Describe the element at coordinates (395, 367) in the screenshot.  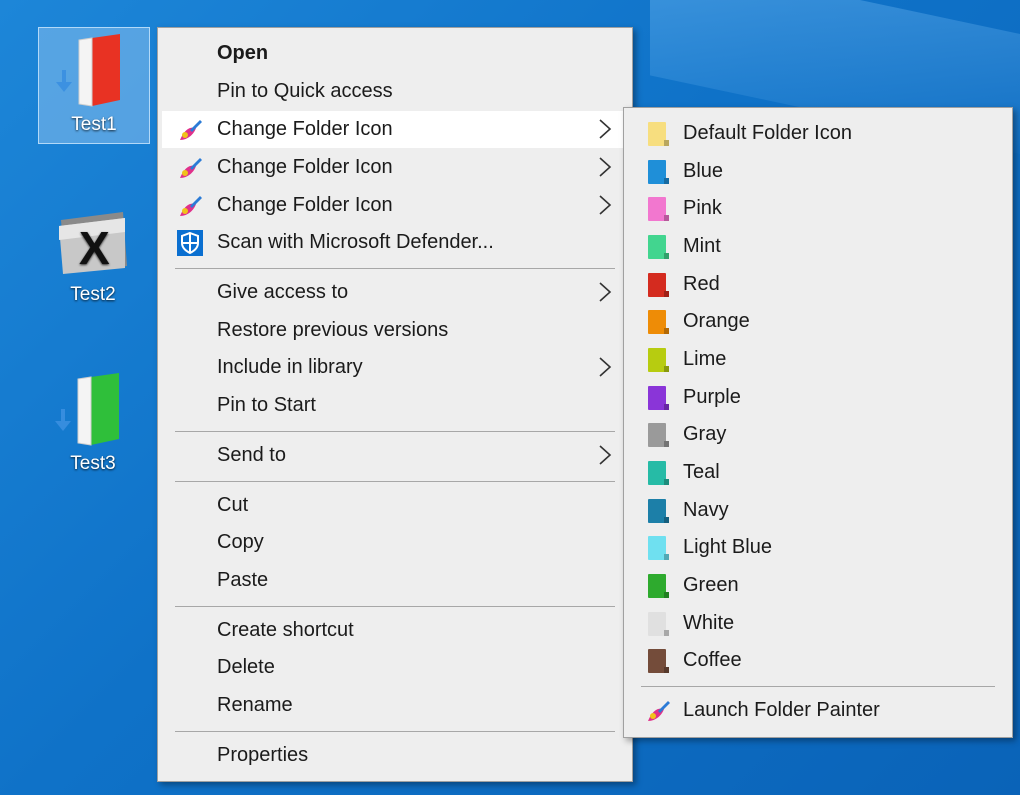
I see `menu-item-include-library: Include in library` at that location.